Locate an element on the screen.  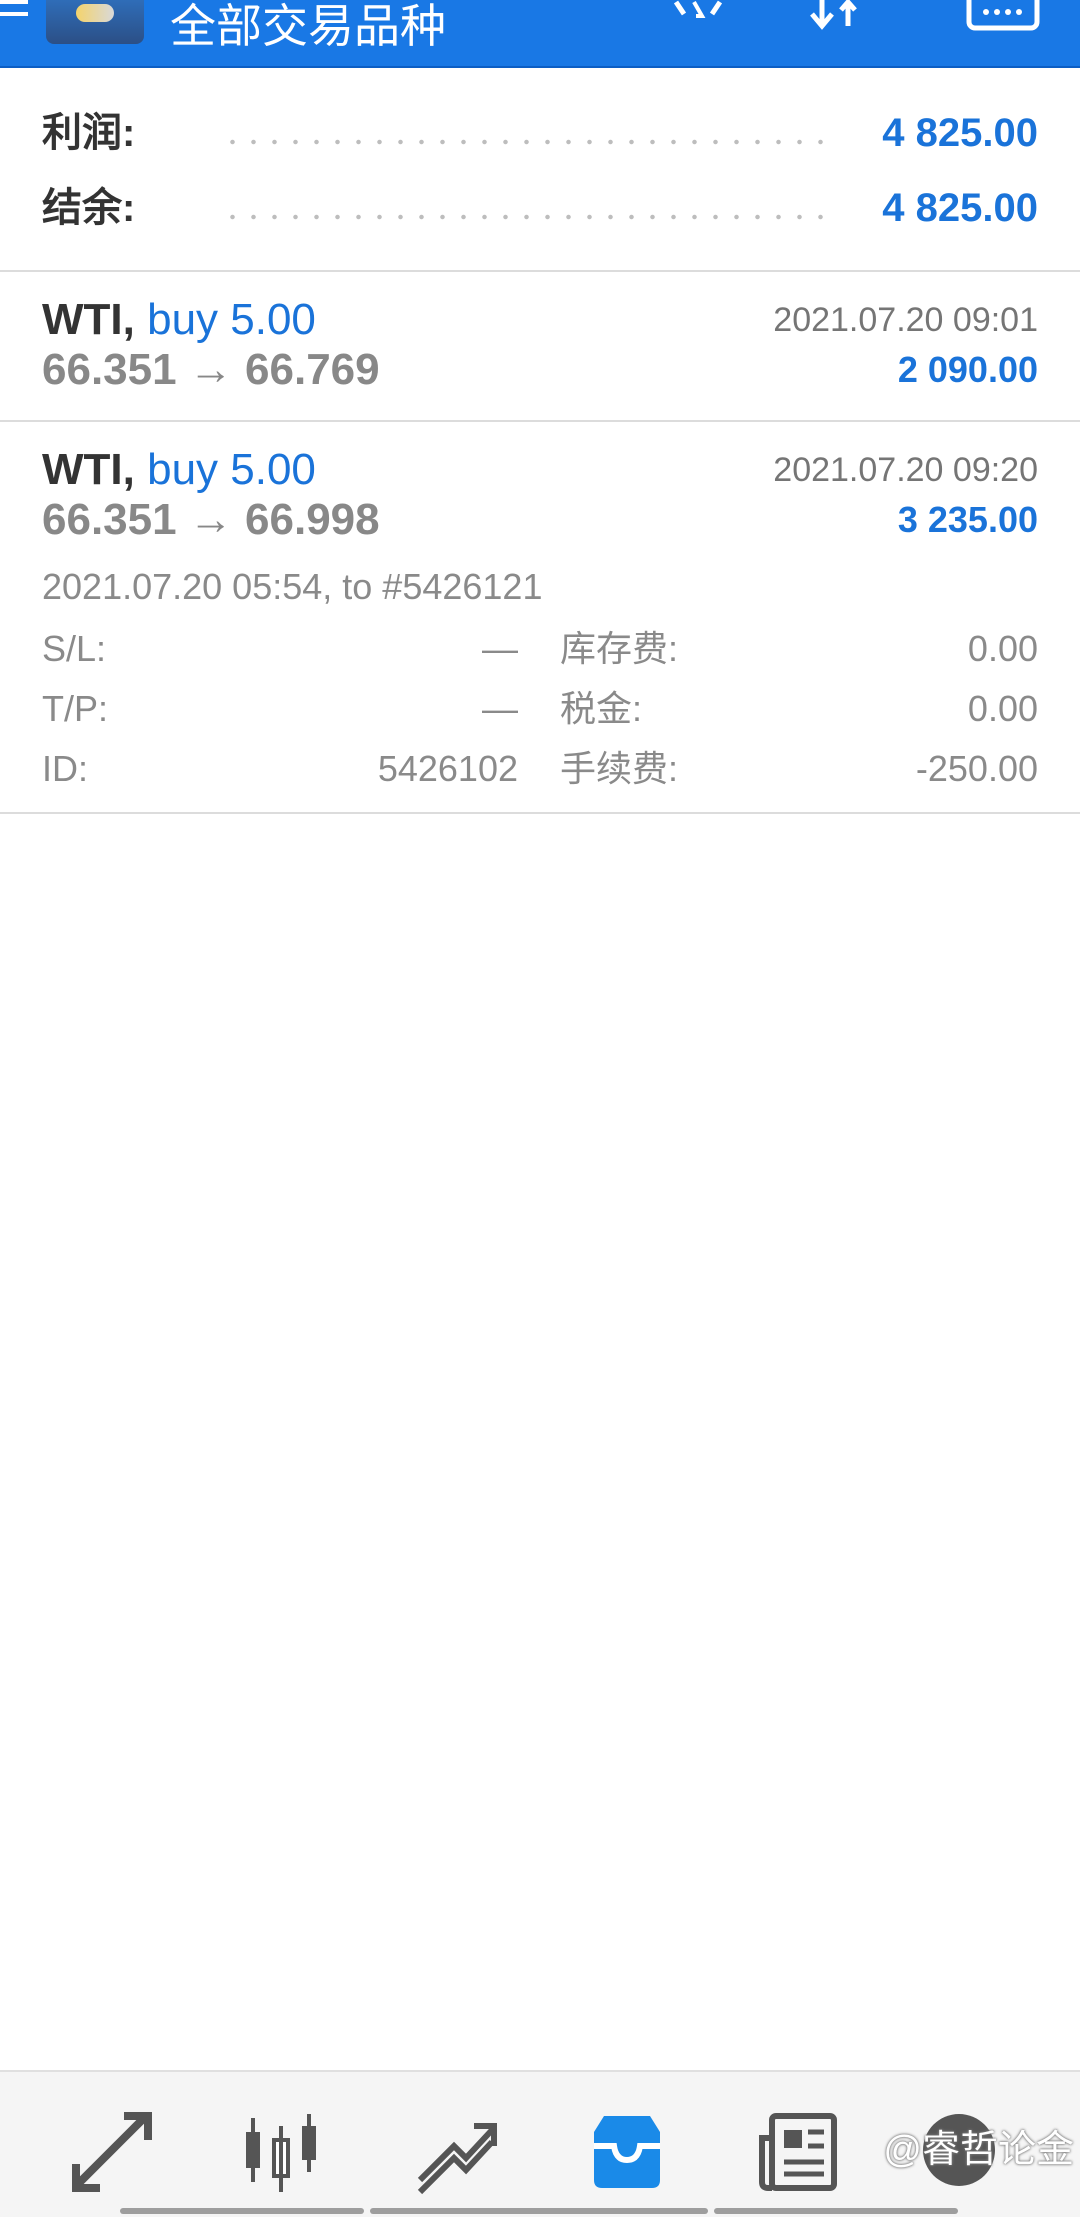
commission-value: -250.00 is located at coordinates (976, 768).